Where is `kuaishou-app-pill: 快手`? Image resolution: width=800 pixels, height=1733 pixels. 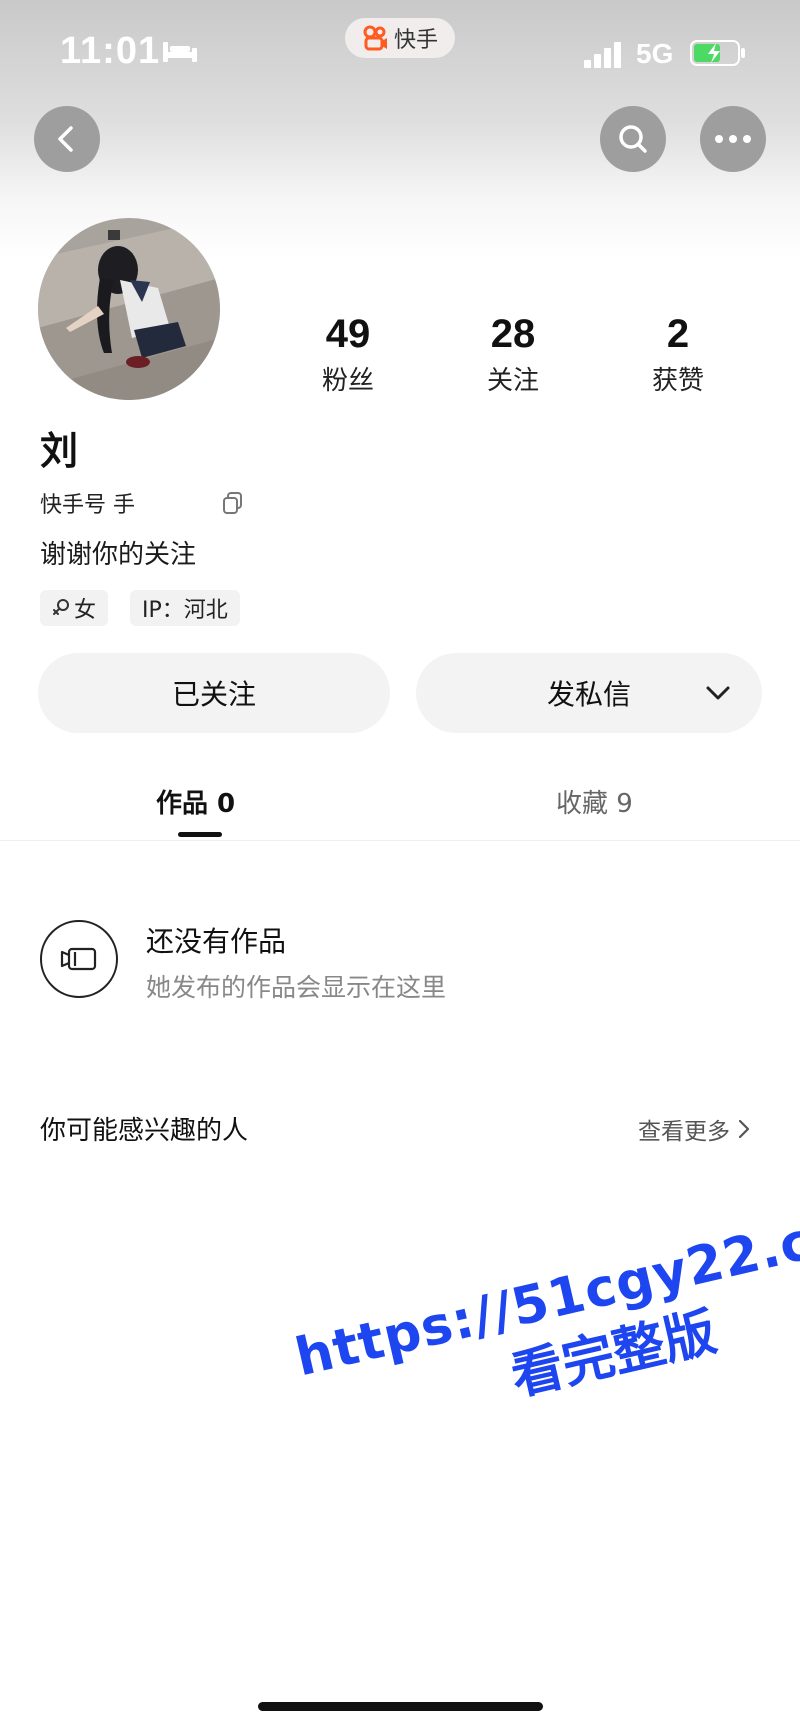 kuaishou-app-pill: 快手 is located at coordinates (400, 38).